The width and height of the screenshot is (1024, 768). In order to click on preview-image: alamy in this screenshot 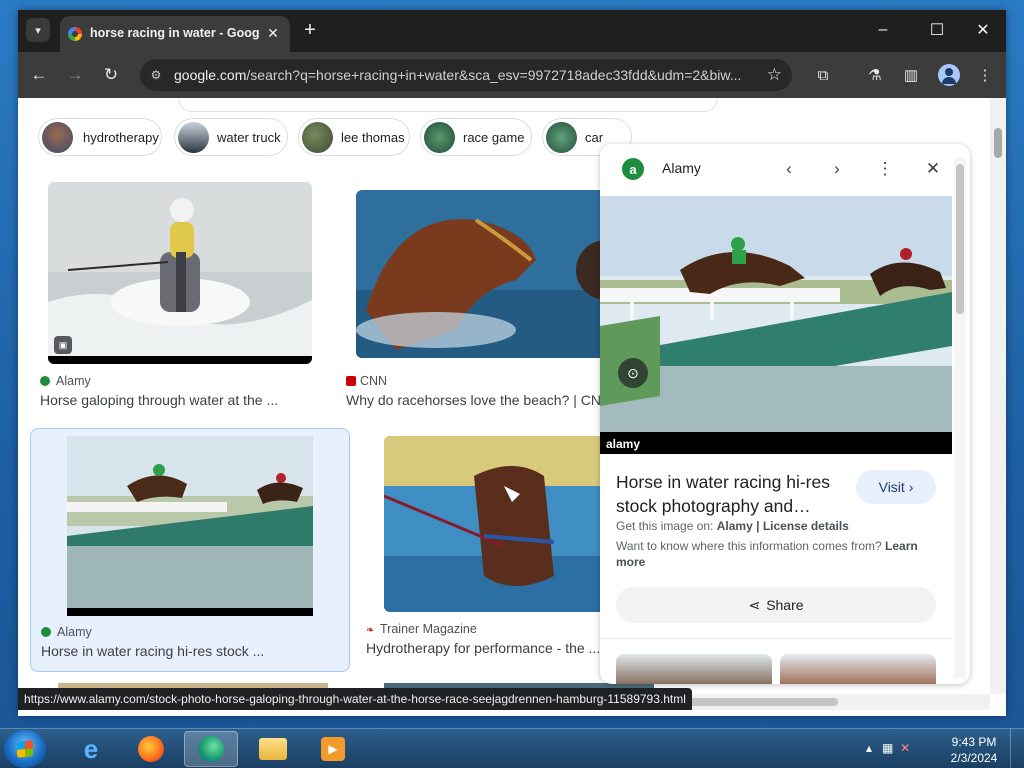, I will do `click(776, 325)`.